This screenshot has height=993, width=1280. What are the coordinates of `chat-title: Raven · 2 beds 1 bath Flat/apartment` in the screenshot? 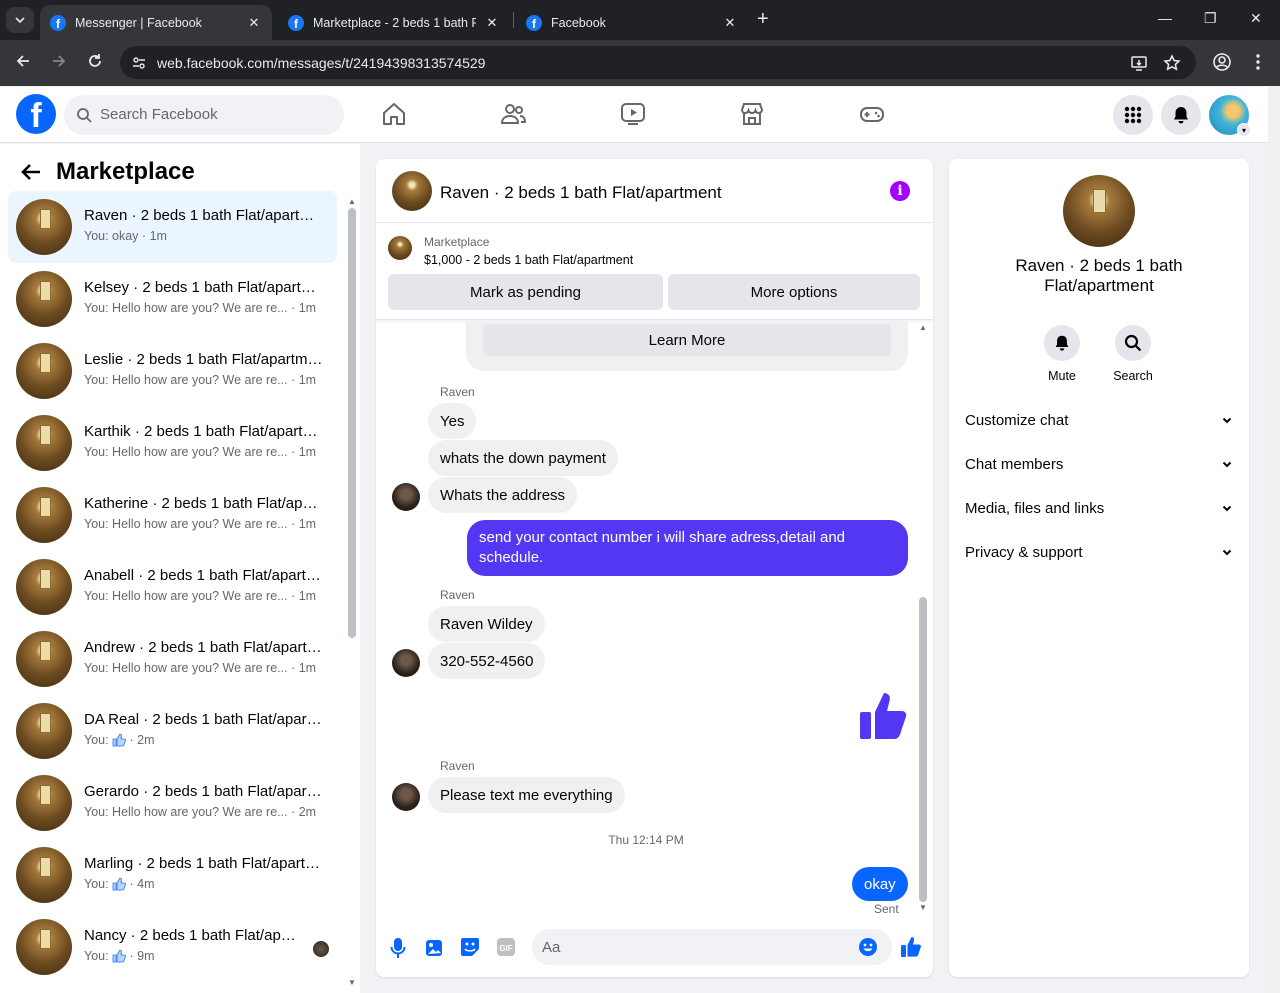 It's located at (581, 193).